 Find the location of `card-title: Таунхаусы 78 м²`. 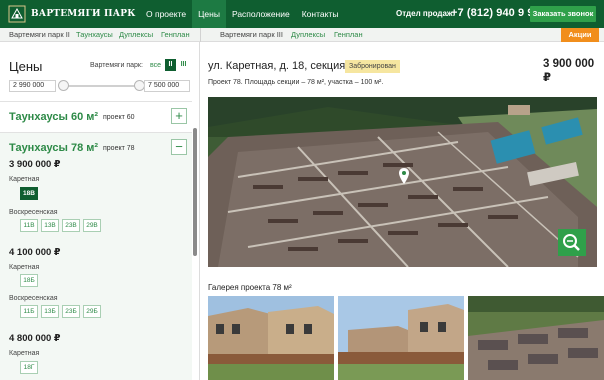

card-title: Таунхаусы 78 м² is located at coordinates (54, 148).